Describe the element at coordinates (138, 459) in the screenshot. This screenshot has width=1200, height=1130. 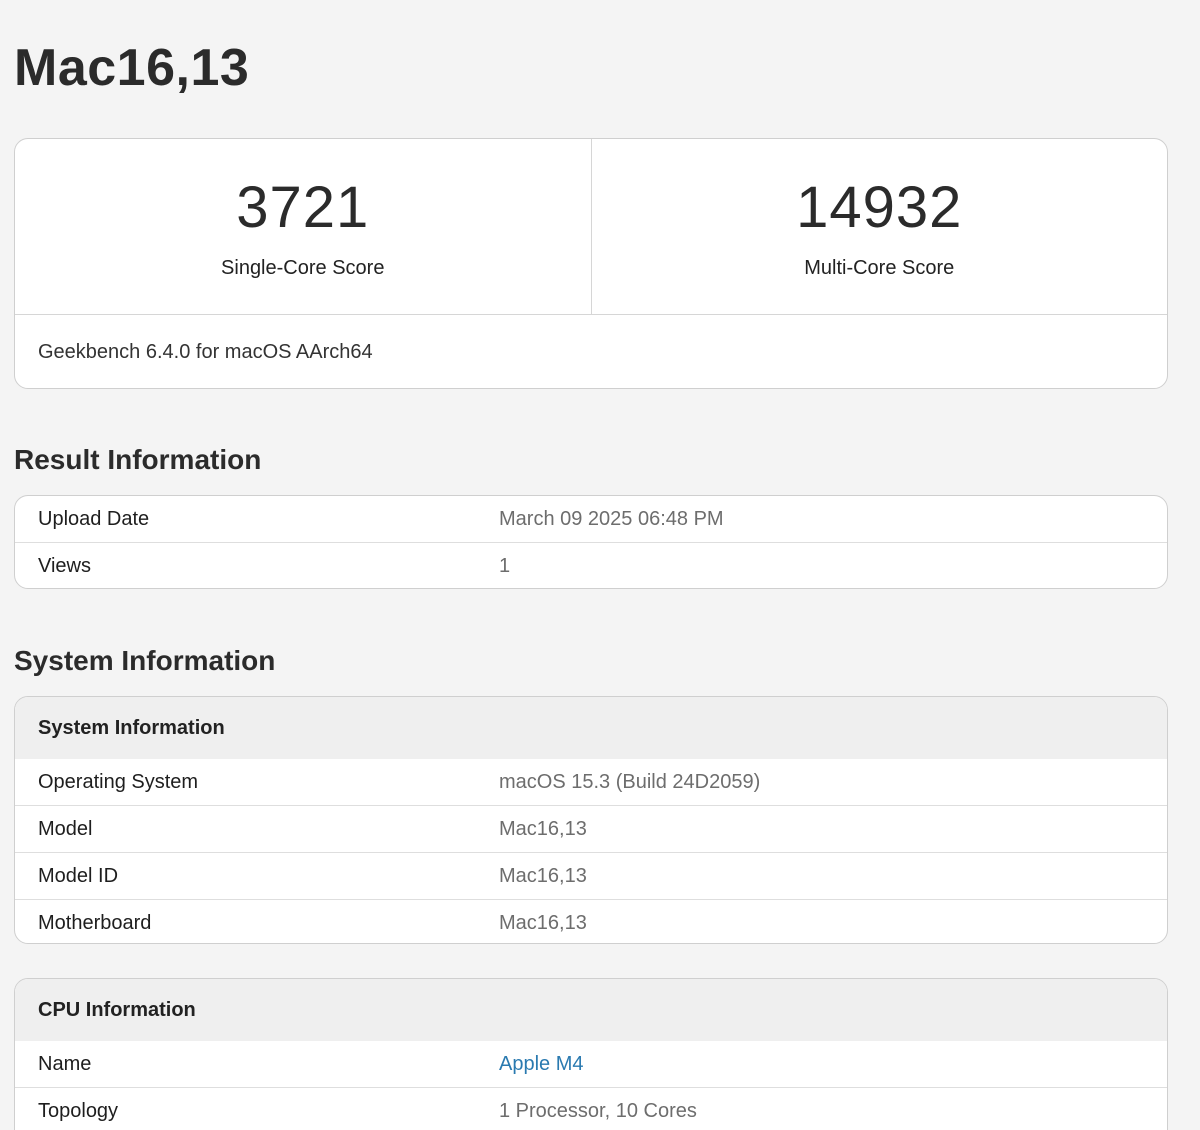
I see `result-information-heading: Result Information` at that location.